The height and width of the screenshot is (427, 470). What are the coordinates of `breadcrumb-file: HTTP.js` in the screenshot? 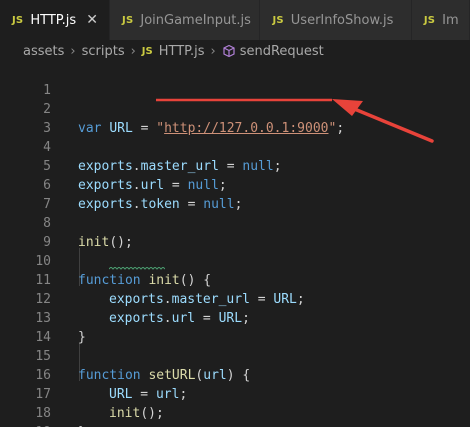 It's located at (182, 51).